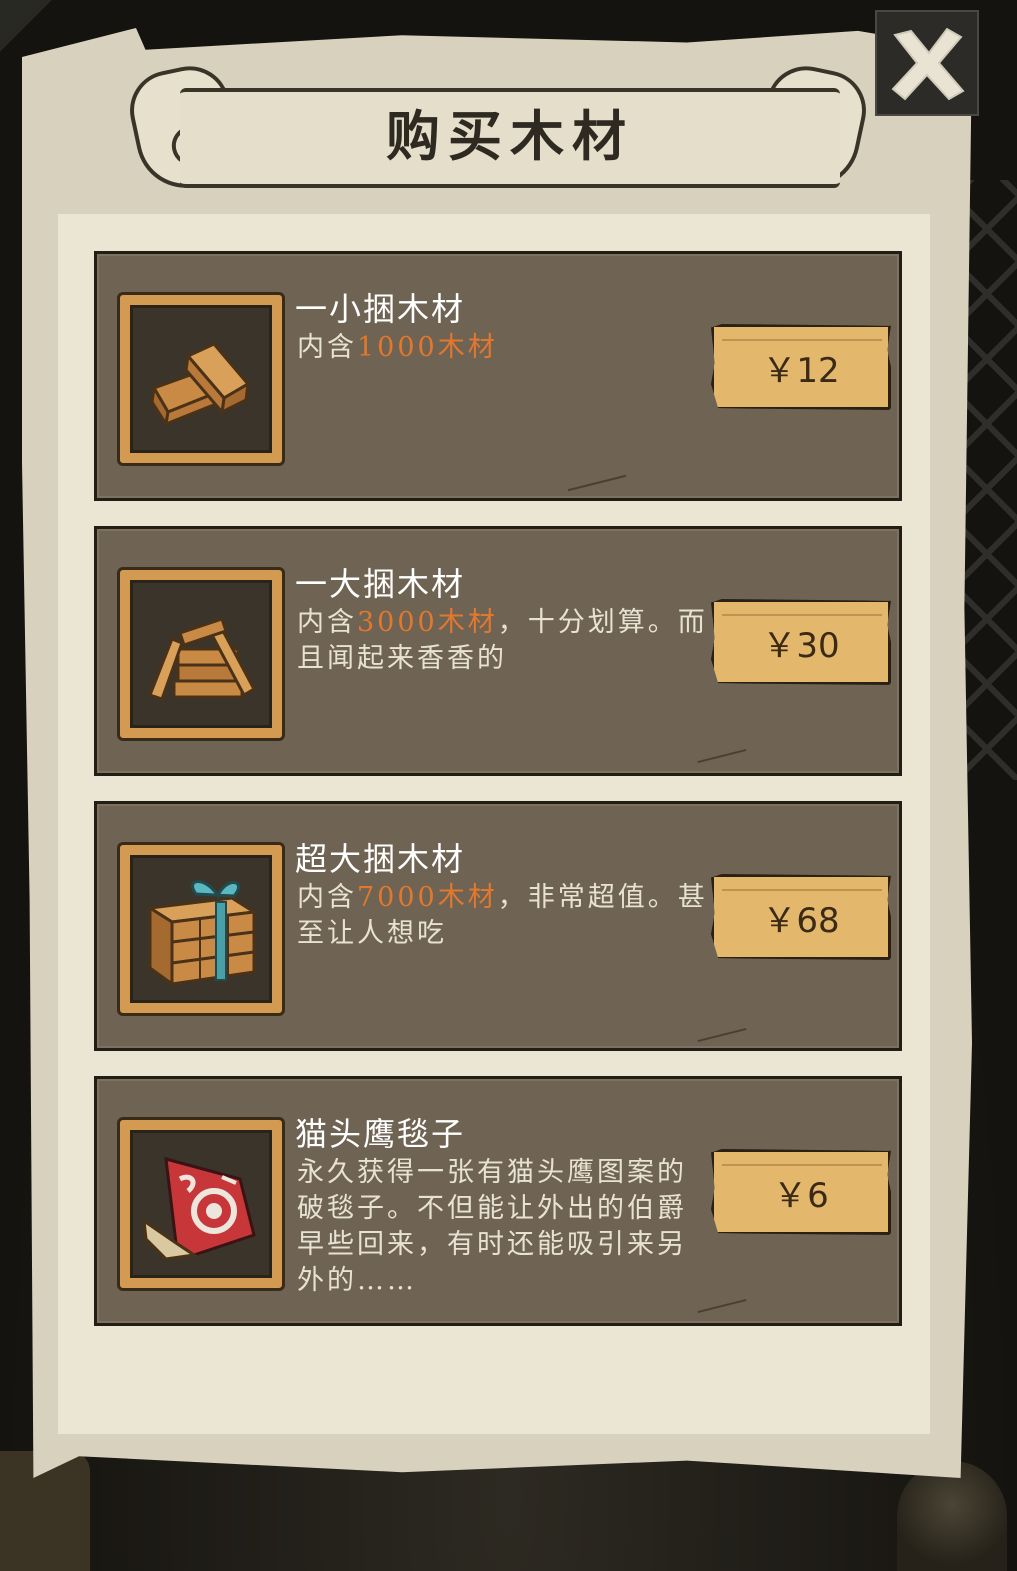 Image resolution: width=1017 pixels, height=1571 pixels. I want to click on item-amount-highlight: 3000木材, so click(427, 622).